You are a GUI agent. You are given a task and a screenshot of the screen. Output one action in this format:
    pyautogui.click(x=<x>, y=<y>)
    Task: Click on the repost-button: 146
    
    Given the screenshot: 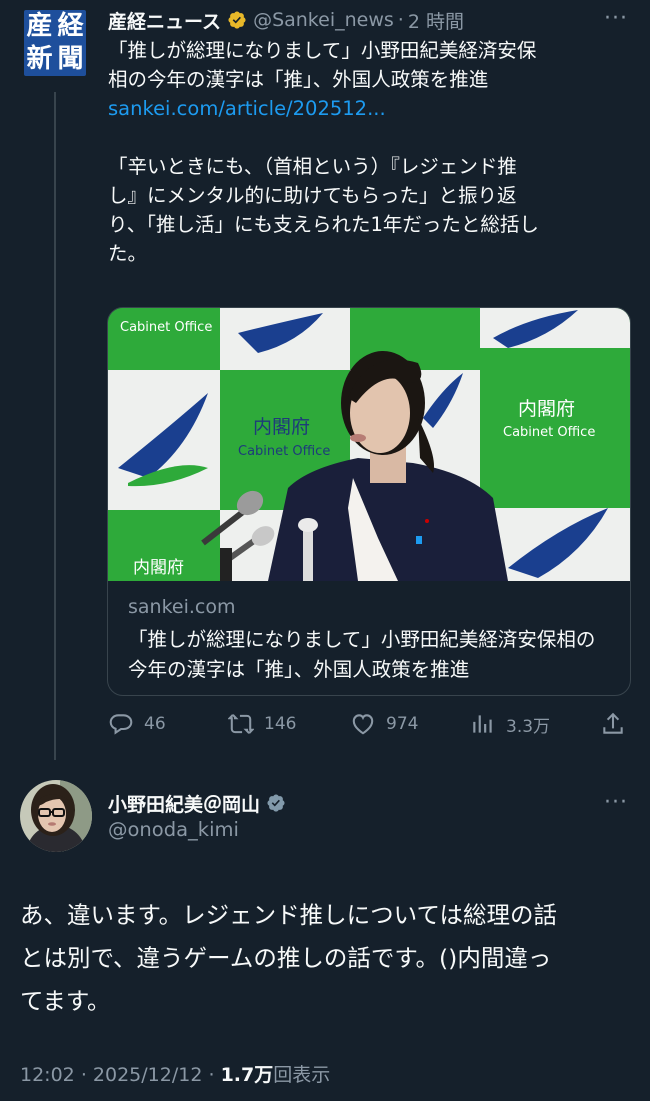 What is the action you would take?
    pyautogui.click(x=262, y=724)
    